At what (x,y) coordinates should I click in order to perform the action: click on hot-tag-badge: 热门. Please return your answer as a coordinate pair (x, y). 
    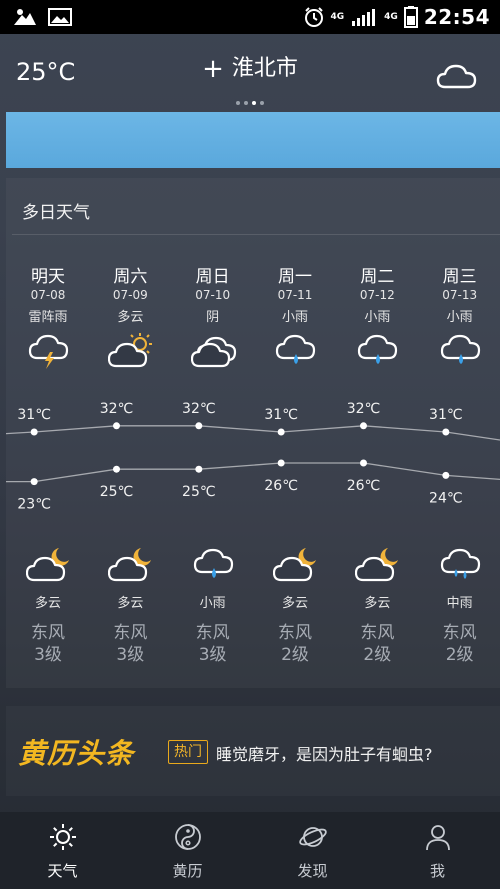
    Looking at the image, I should click on (188, 752).